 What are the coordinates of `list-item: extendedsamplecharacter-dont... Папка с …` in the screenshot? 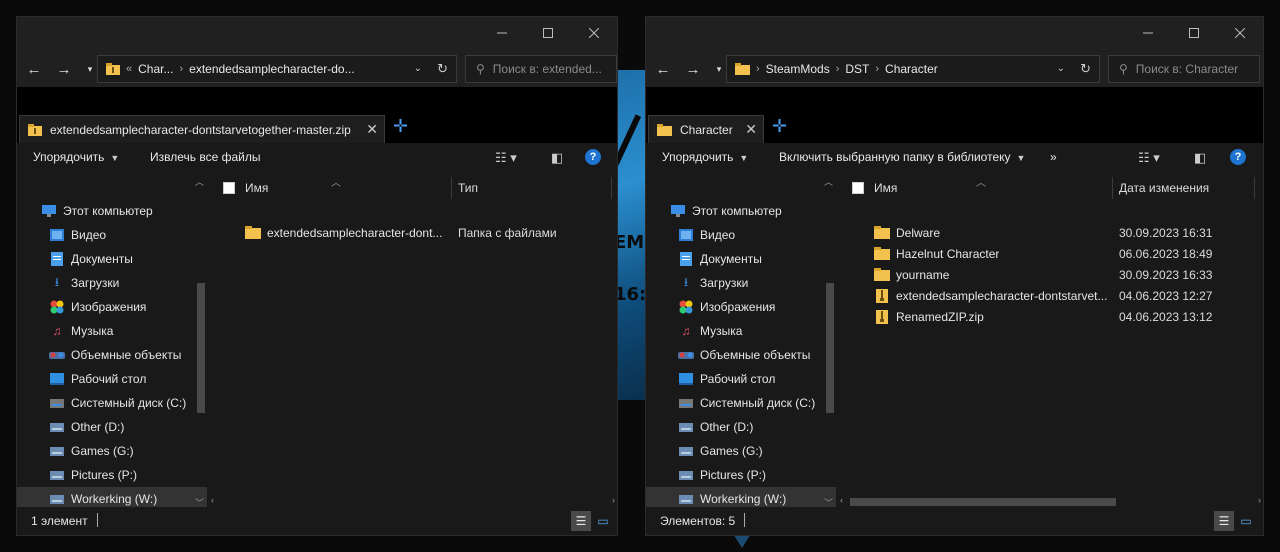 It's located at (431, 232).